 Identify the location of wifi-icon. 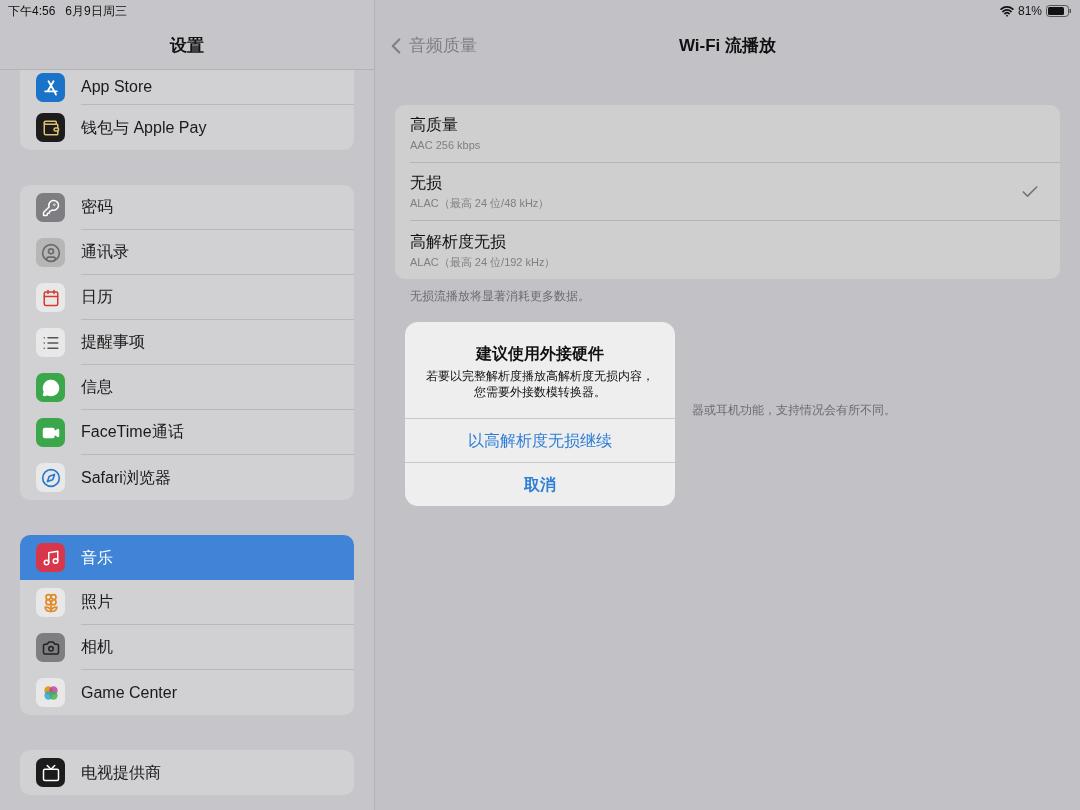
(1006, 11).